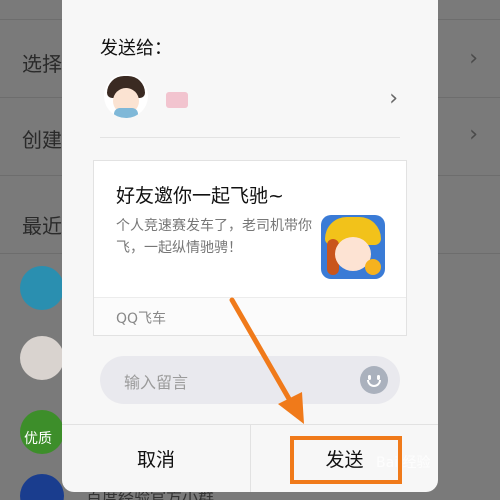  Describe the element at coordinates (403, 463) in the screenshot. I see `watermark: Bai 经验` at that location.